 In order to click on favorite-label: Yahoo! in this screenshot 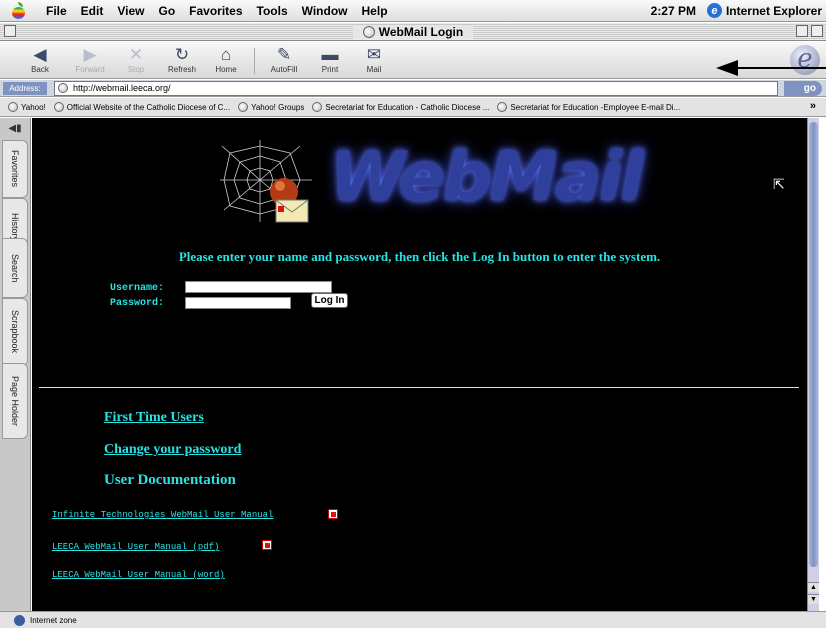, I will do `click(33, 107)`.